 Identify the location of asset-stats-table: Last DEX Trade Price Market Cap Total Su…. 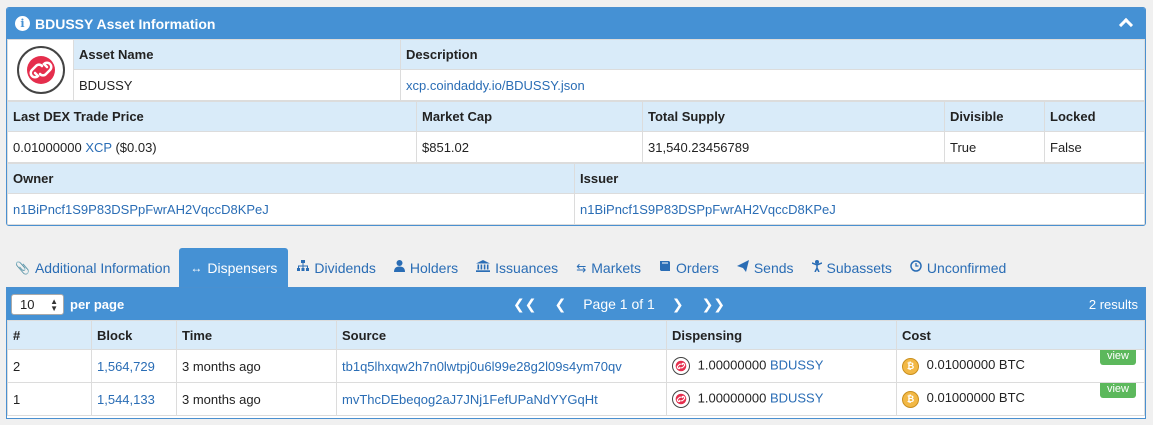
(576, 132).